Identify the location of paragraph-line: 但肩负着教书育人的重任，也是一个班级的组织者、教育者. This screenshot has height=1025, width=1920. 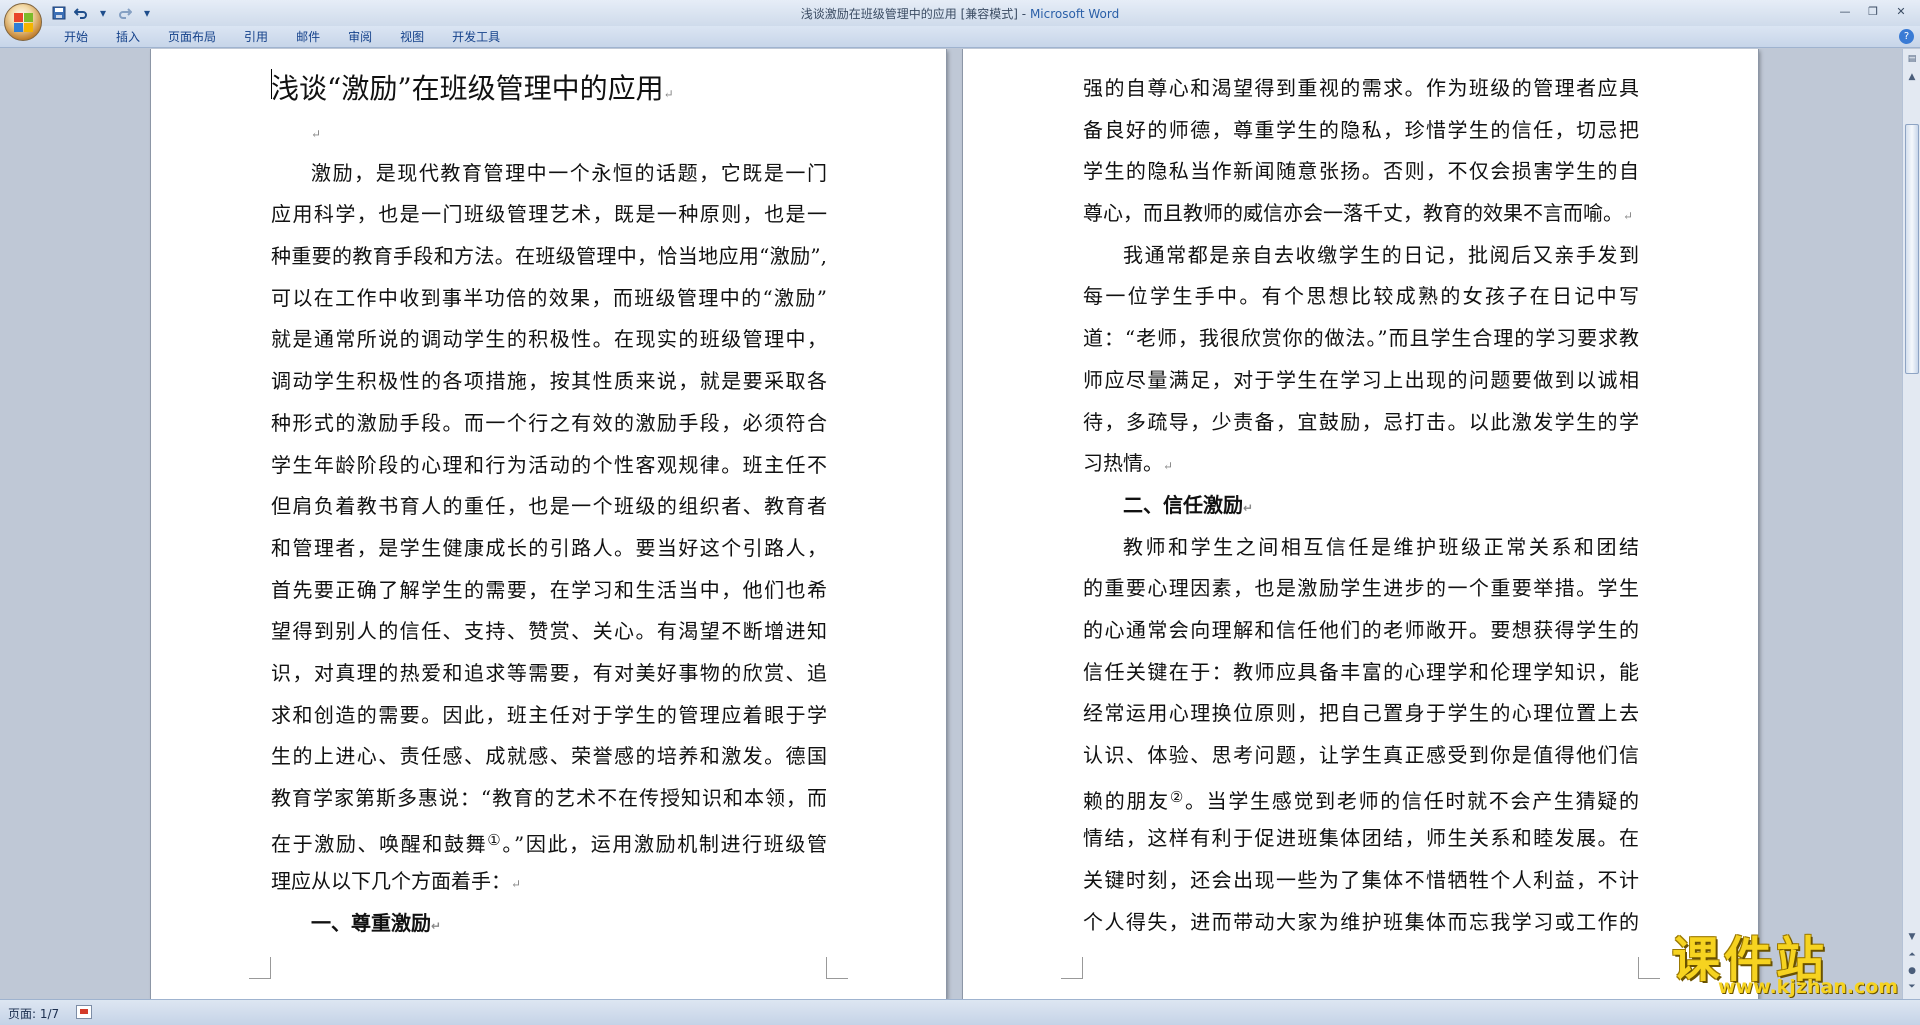
(549, 506).